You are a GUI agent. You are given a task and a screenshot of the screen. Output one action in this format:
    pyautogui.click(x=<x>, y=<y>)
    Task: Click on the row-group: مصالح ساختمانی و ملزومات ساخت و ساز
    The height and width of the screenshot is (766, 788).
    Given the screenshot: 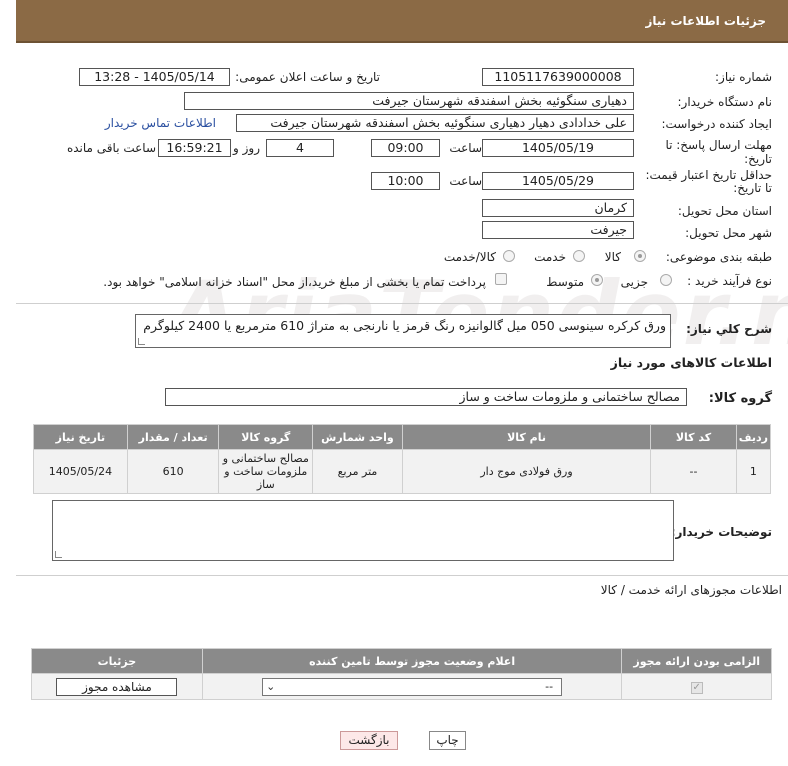 What is the action you would take?
    pyautogui.click(x=266, y=471)
    